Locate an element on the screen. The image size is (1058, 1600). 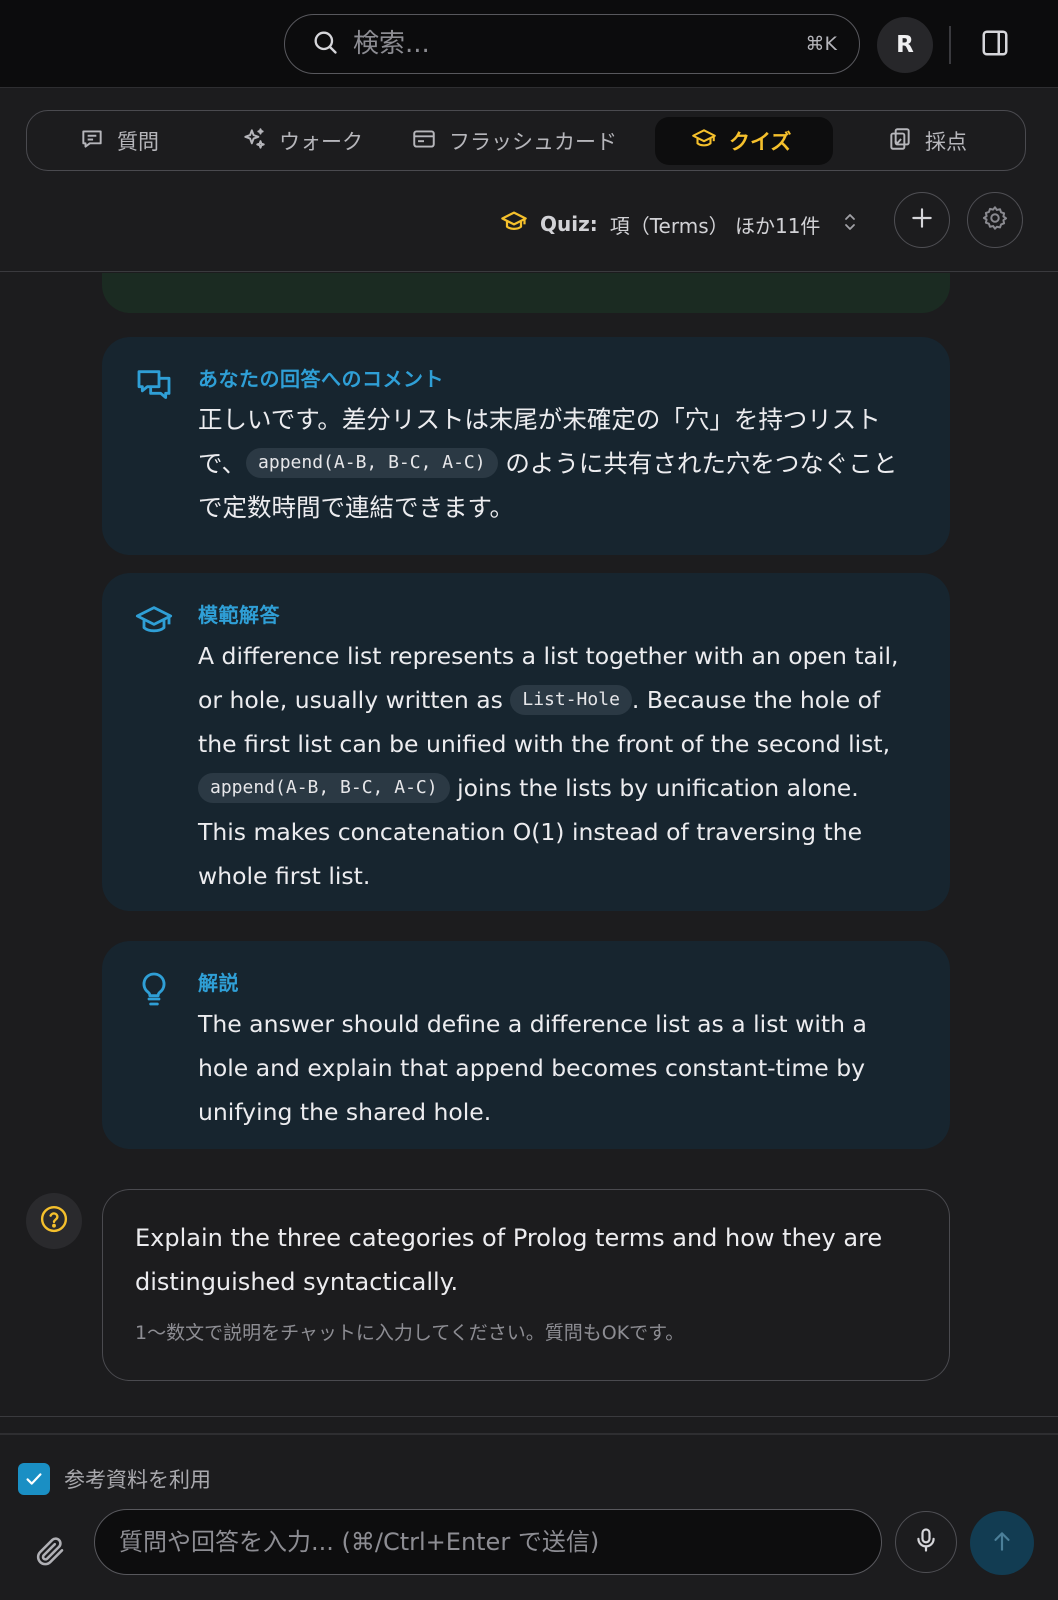
send-button is located at coordinates (1002, 1543).